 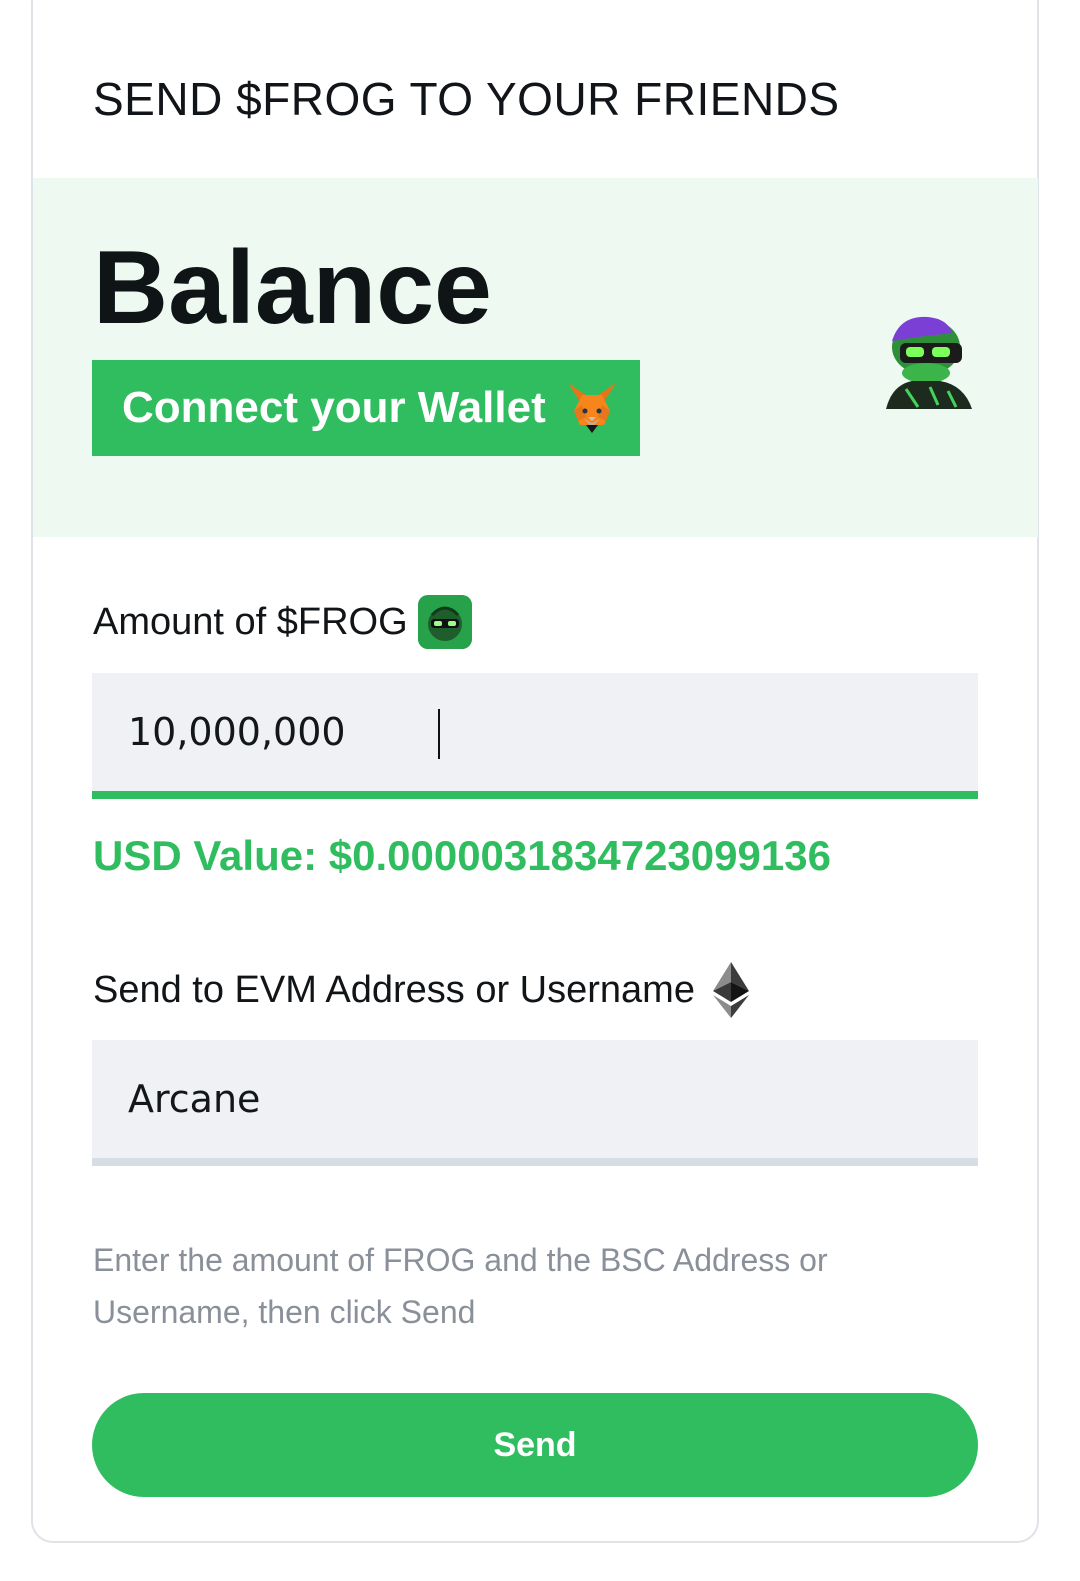 I want to click on amount-label: Amount of $FROG, so click(x=282, y=622).